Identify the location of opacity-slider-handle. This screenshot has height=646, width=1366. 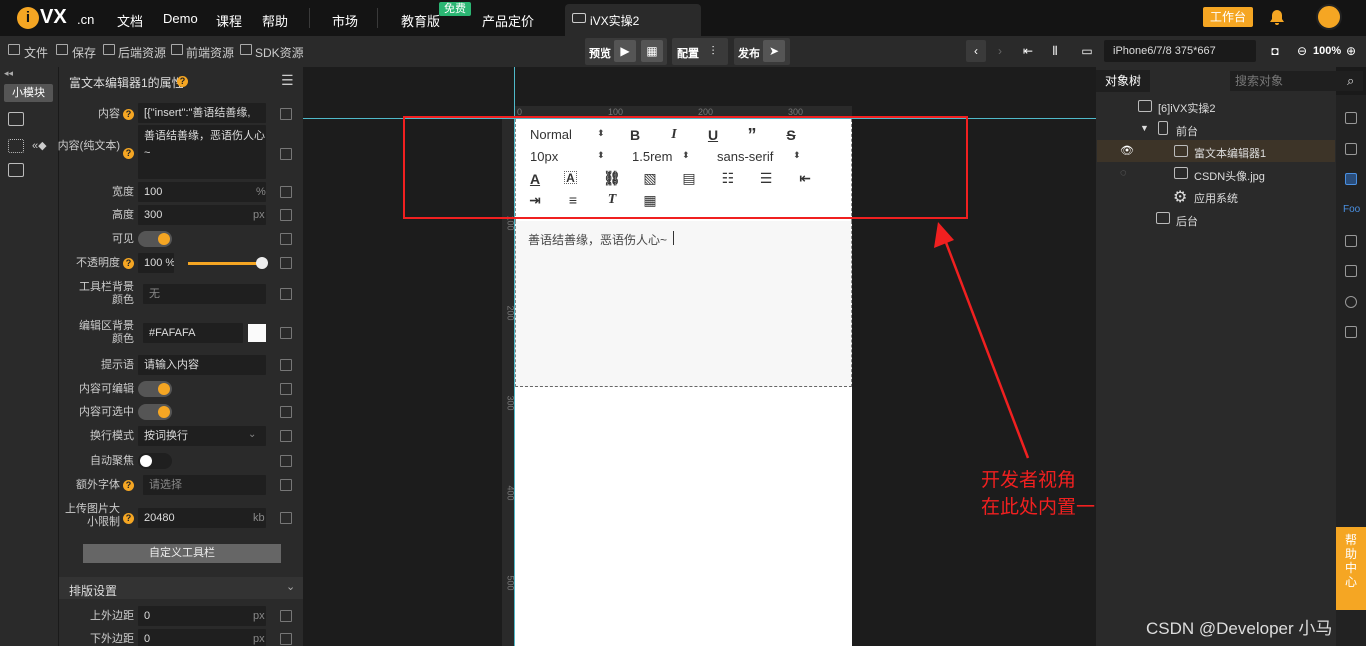
(262, 263).